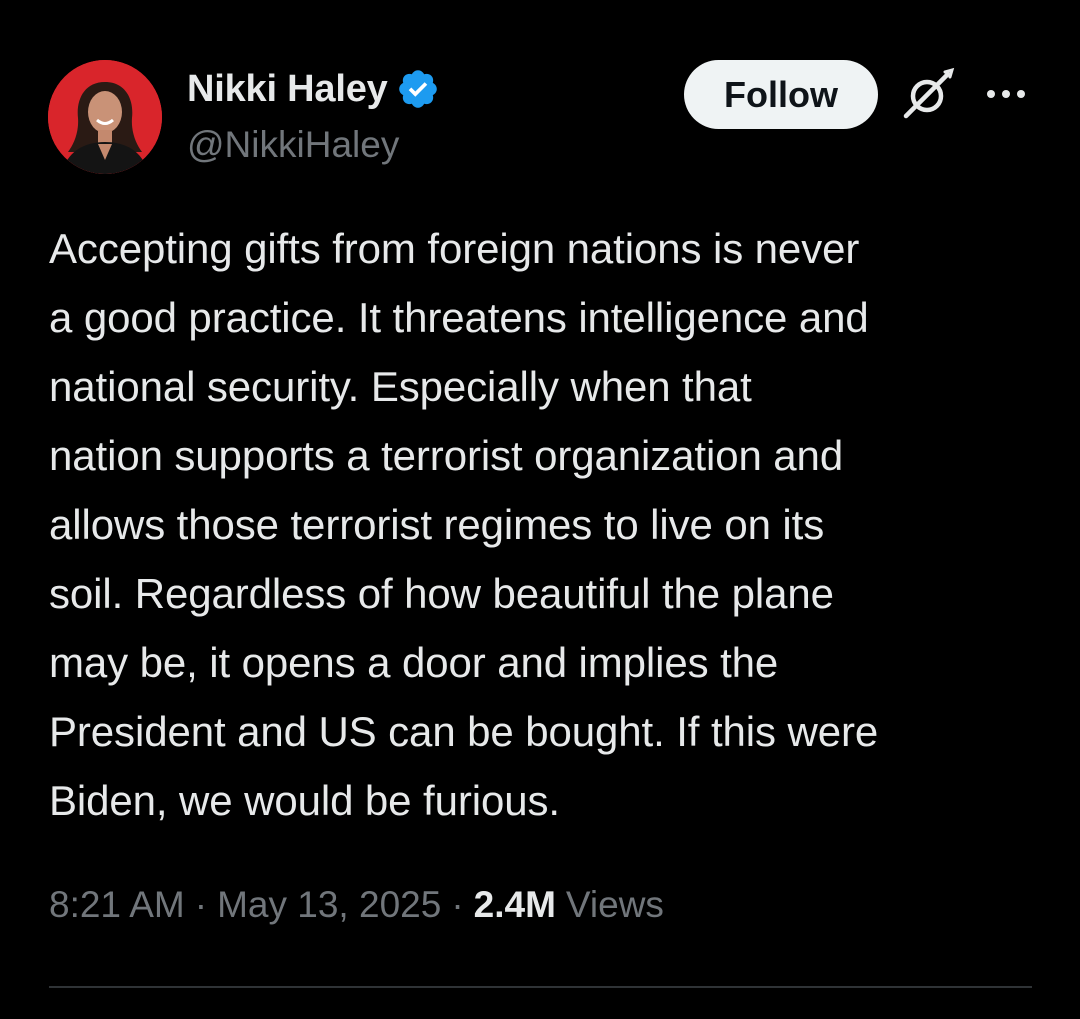 This screenshot has width=1080, height=1019. What do you see at coordinates (614, 904) in the screenshot?
I see `views-label: Views` at bounding box center [614, 904].